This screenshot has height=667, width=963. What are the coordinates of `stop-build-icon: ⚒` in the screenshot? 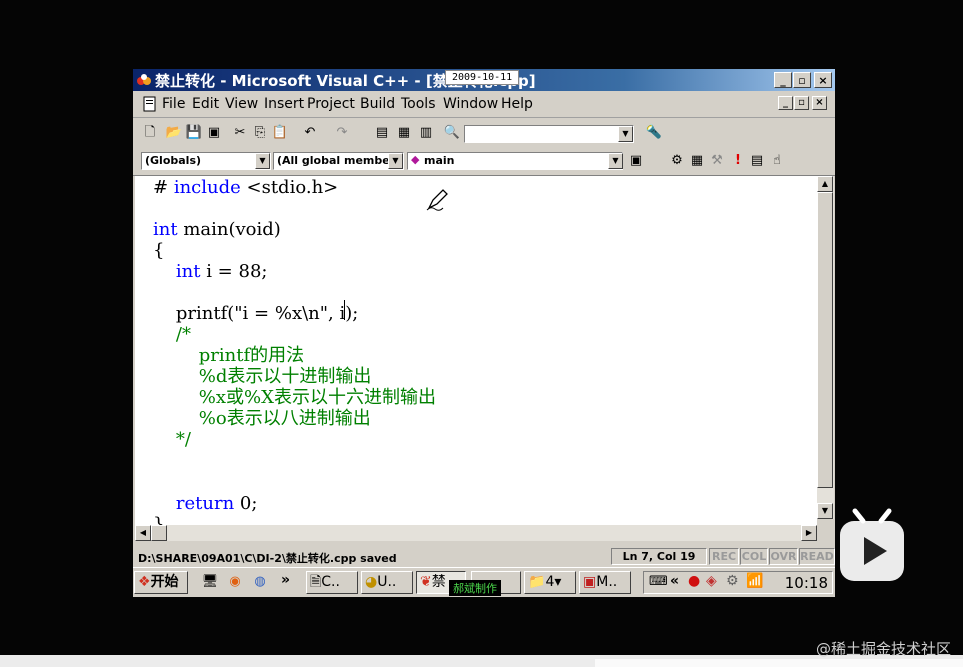 It's located at (717, 161).